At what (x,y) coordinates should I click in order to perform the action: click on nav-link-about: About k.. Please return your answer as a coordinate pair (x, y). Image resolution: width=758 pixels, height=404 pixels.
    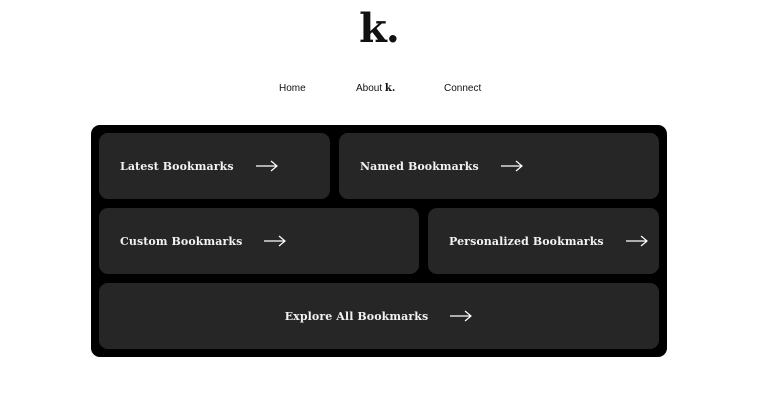
    Looking at the image, I should click on (375, 89).